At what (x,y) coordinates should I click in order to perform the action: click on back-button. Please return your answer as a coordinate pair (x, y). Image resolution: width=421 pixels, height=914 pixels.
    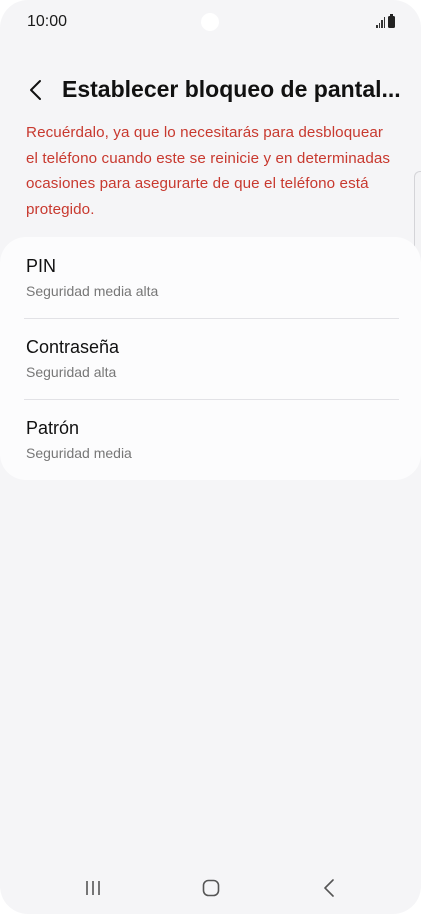
    Looking at the image, I should click on (36, 90).